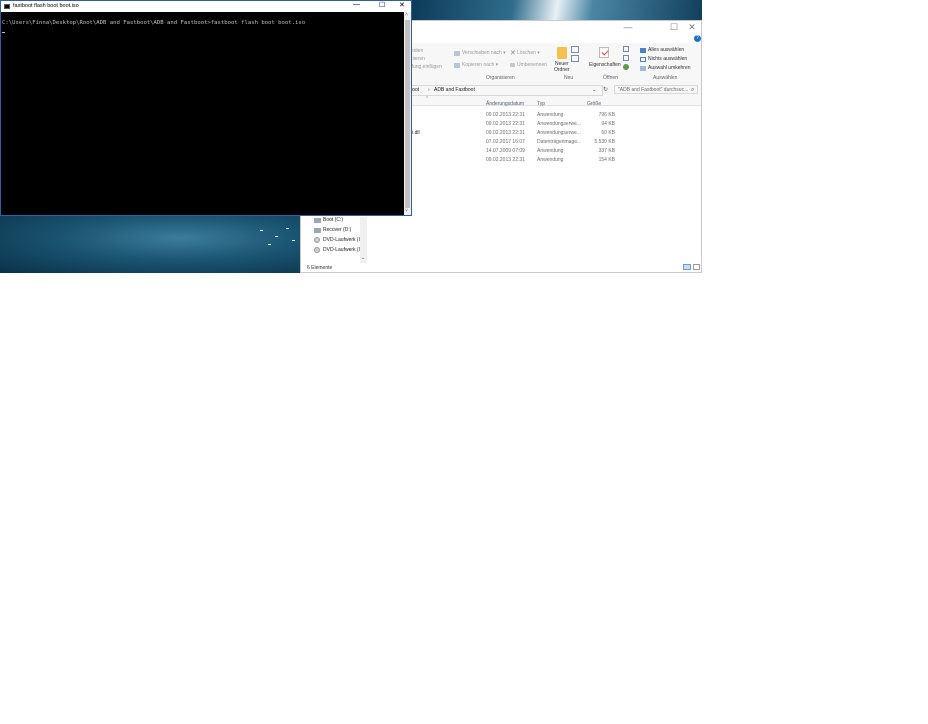 The height and width of the screenshot is (724, 928). I want to click on terminal-icon, so click(7, 6).